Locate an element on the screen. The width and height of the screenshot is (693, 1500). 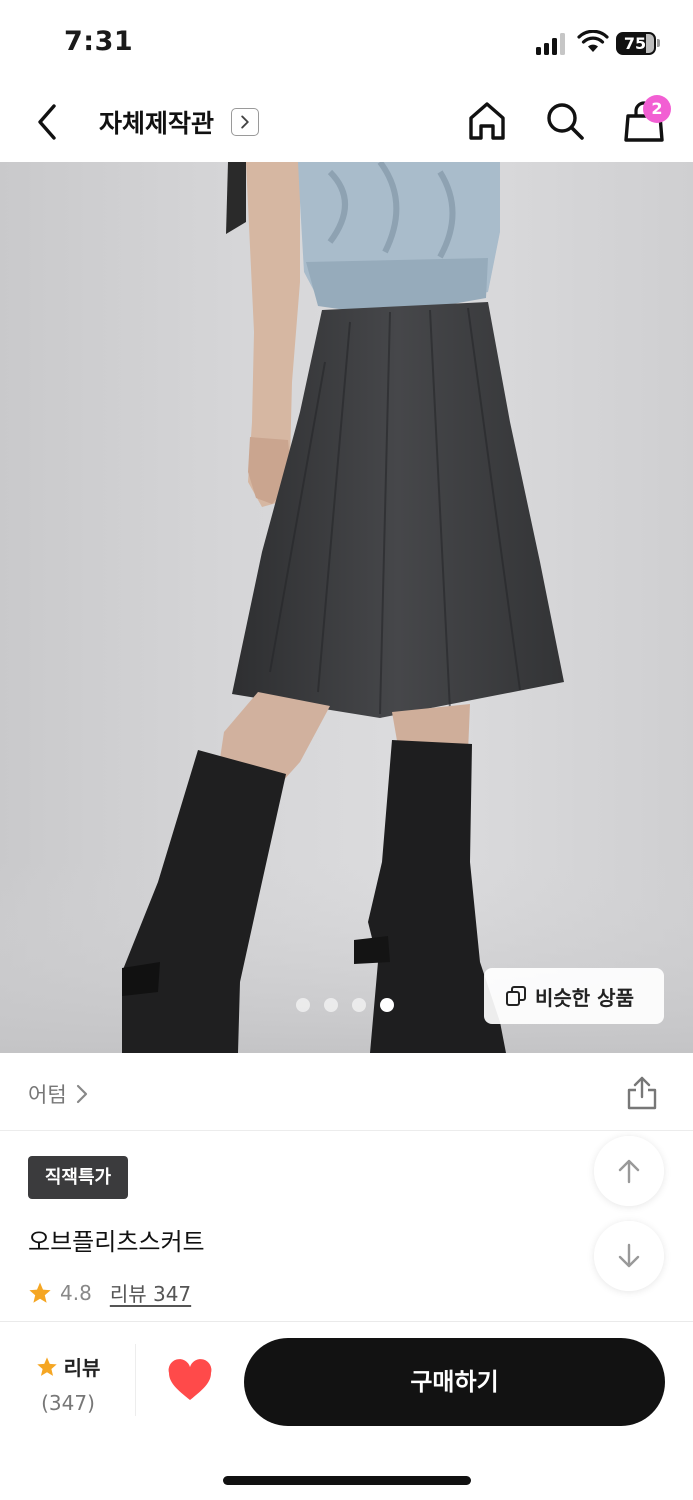
copy-icon is located at coordinates (516, 996).